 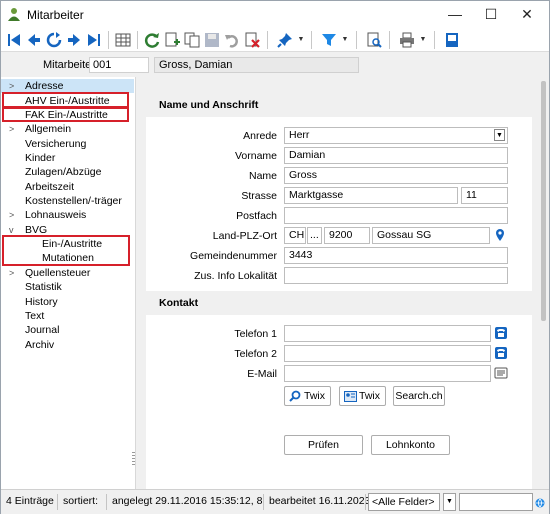 What do you see at coordinates (133, 459) in the screenshot?
I see `splitter-handle` at bounding box center [133, 459].